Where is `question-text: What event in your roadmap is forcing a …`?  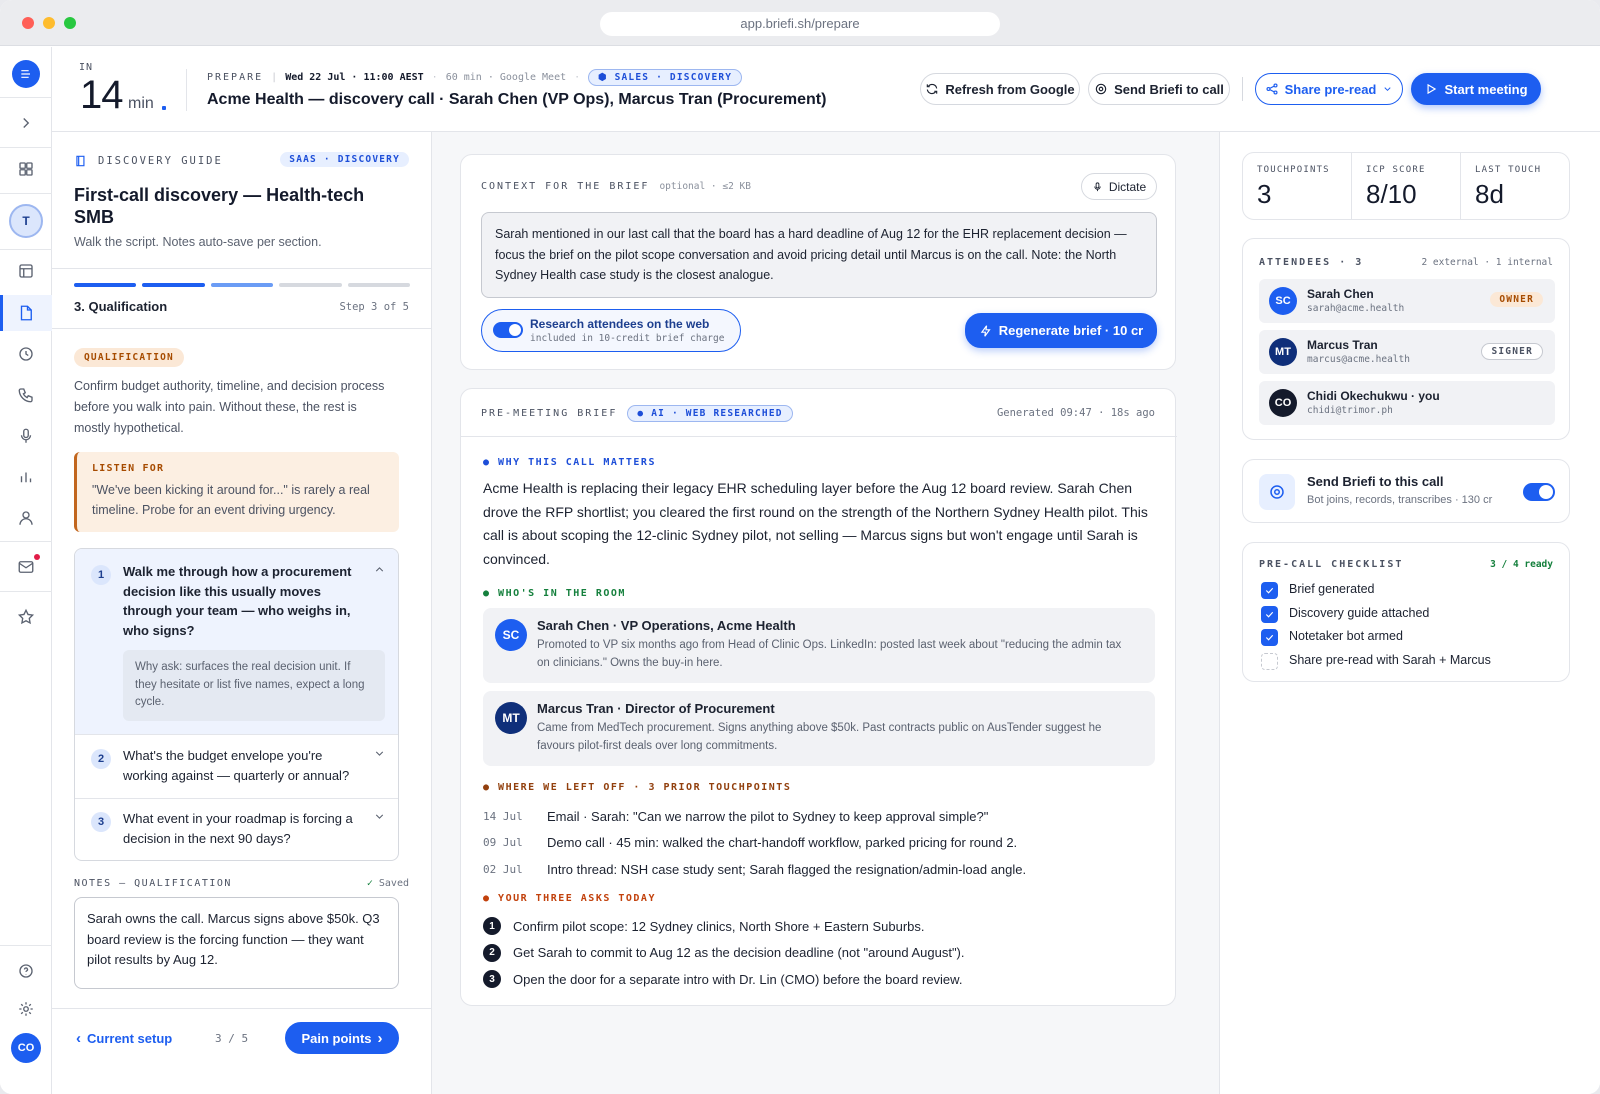
question-text: What event in your roadmap is forcing a … is located at coordinates (238, 828).